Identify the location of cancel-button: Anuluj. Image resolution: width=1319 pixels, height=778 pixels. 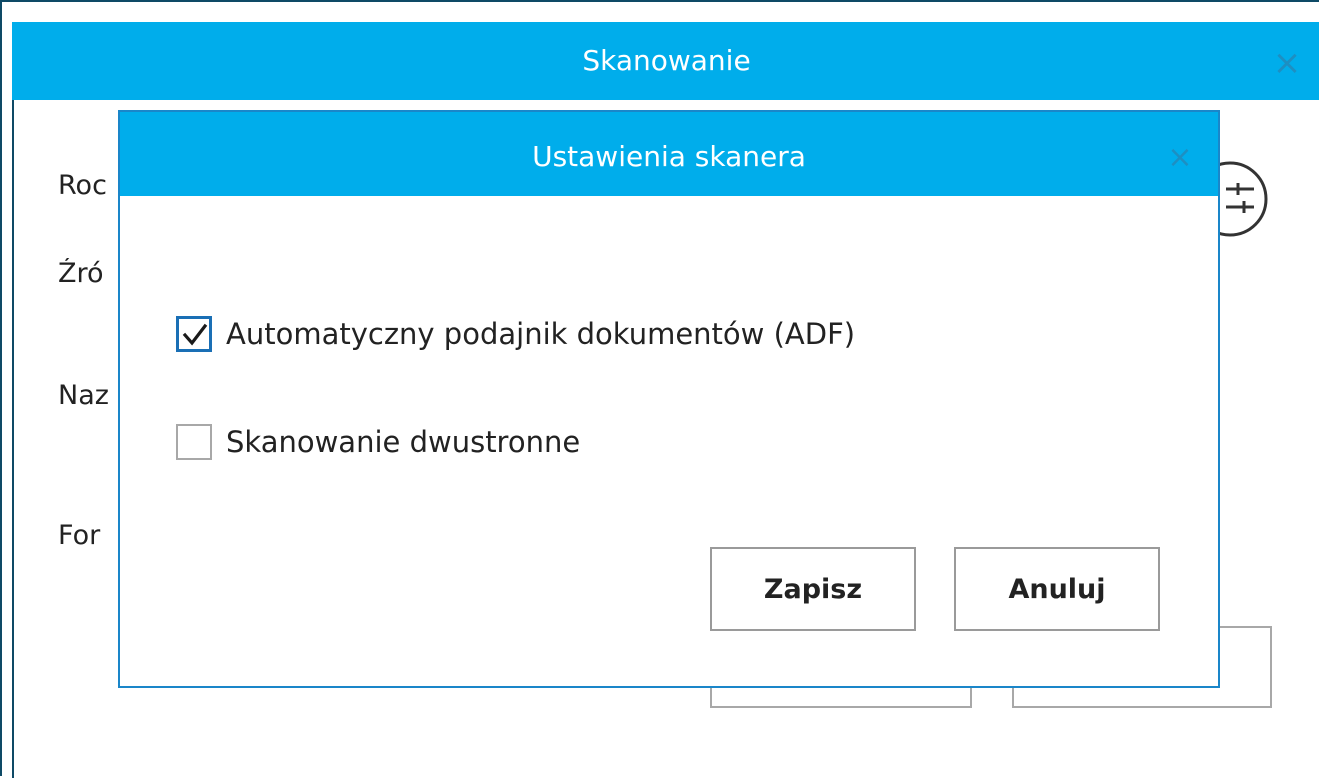
(1057, 589).